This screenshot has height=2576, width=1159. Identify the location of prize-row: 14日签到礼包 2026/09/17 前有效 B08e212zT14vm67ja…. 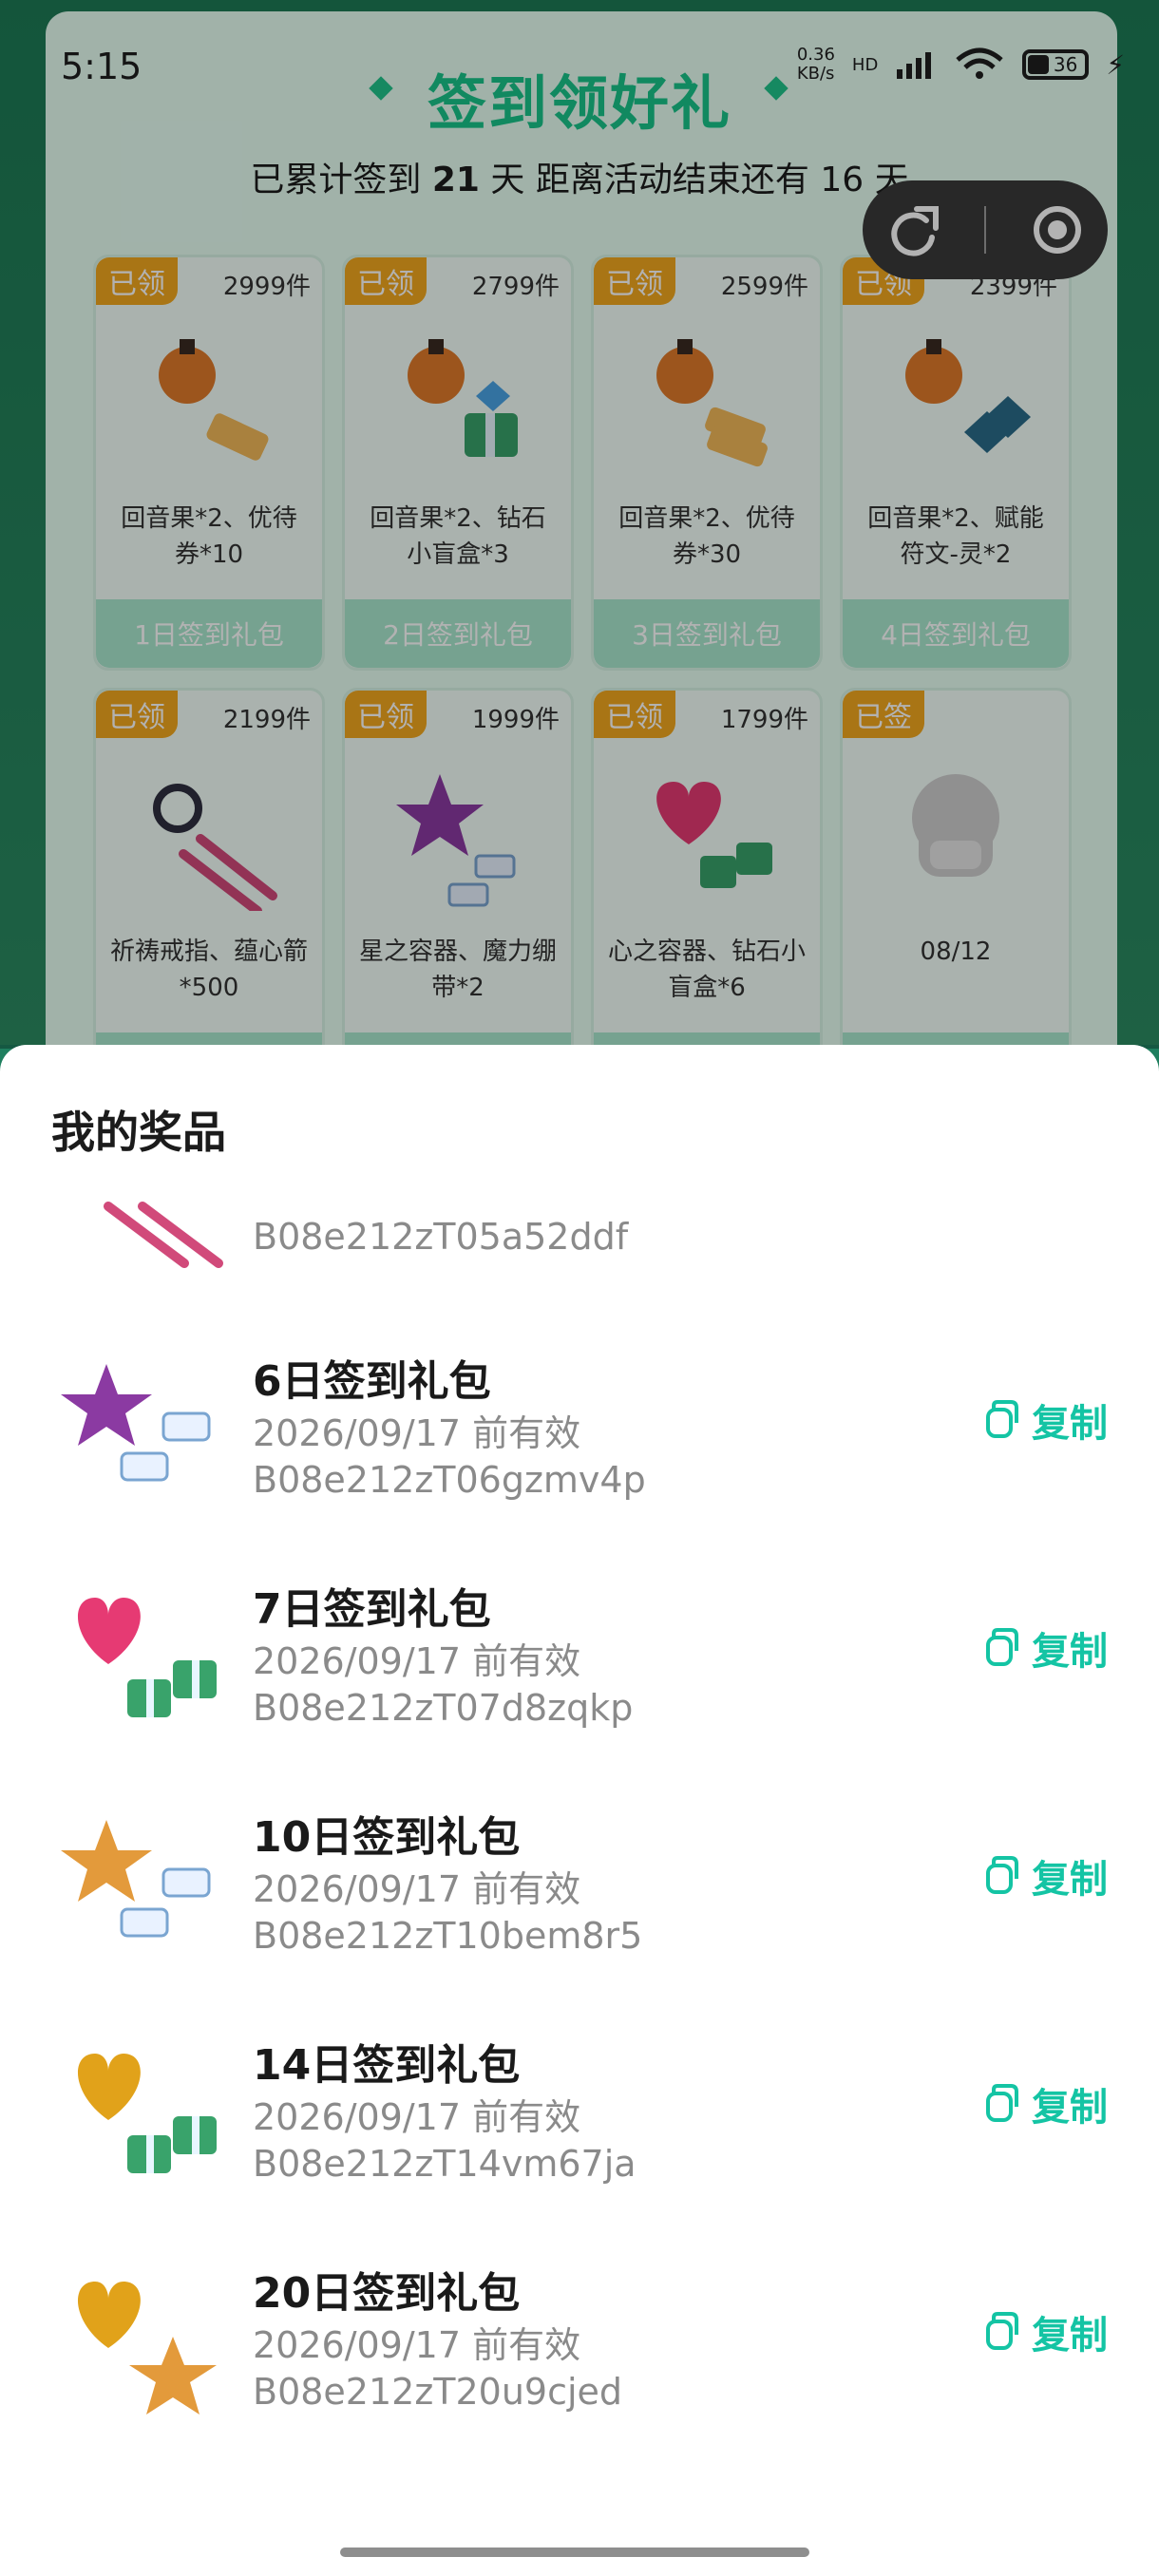
(579, 2135).